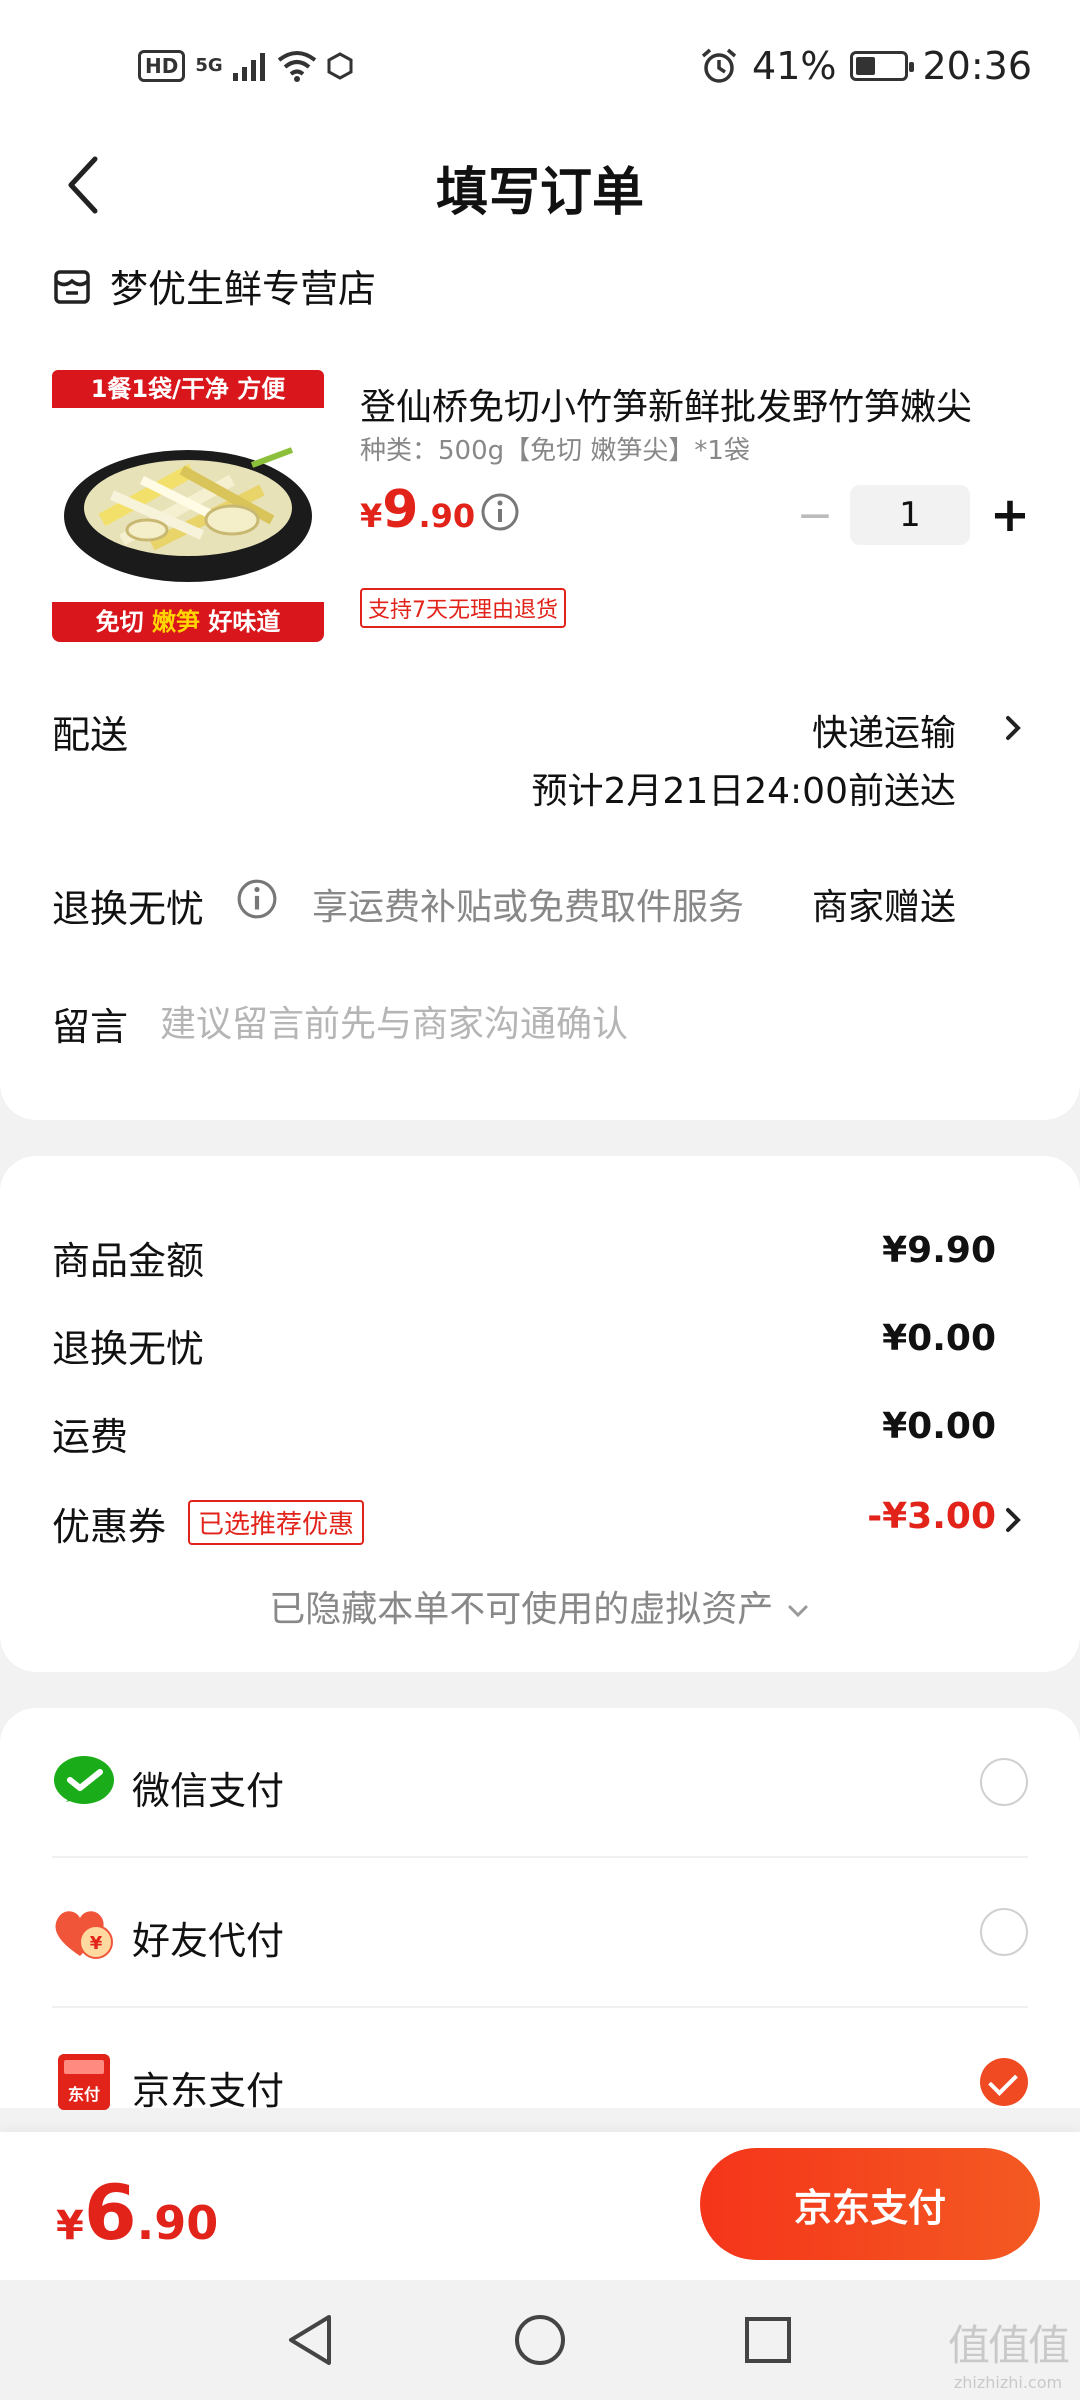 The height and width of the screenshot is (2400, 1080). What do you see at coordinates (528, 907) in the screenshot?
I see `return-service-desc: 享运费补贴或免费取件服务` at bounding box center [528, 907].